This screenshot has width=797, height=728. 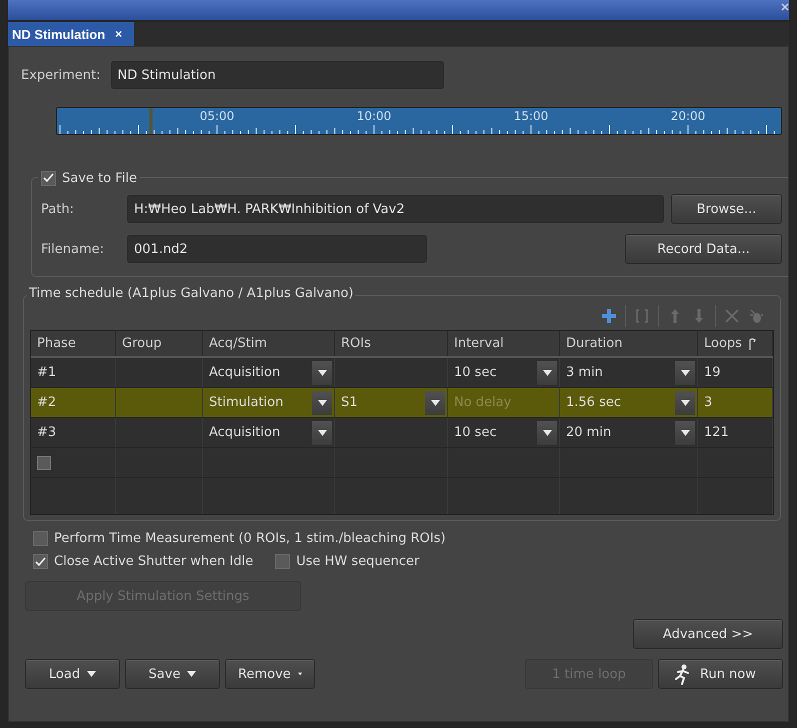 What do you see at coordinates (712, 372) in the screenshot?
I see `table-cell: 19` at bounding box center [712, 372].